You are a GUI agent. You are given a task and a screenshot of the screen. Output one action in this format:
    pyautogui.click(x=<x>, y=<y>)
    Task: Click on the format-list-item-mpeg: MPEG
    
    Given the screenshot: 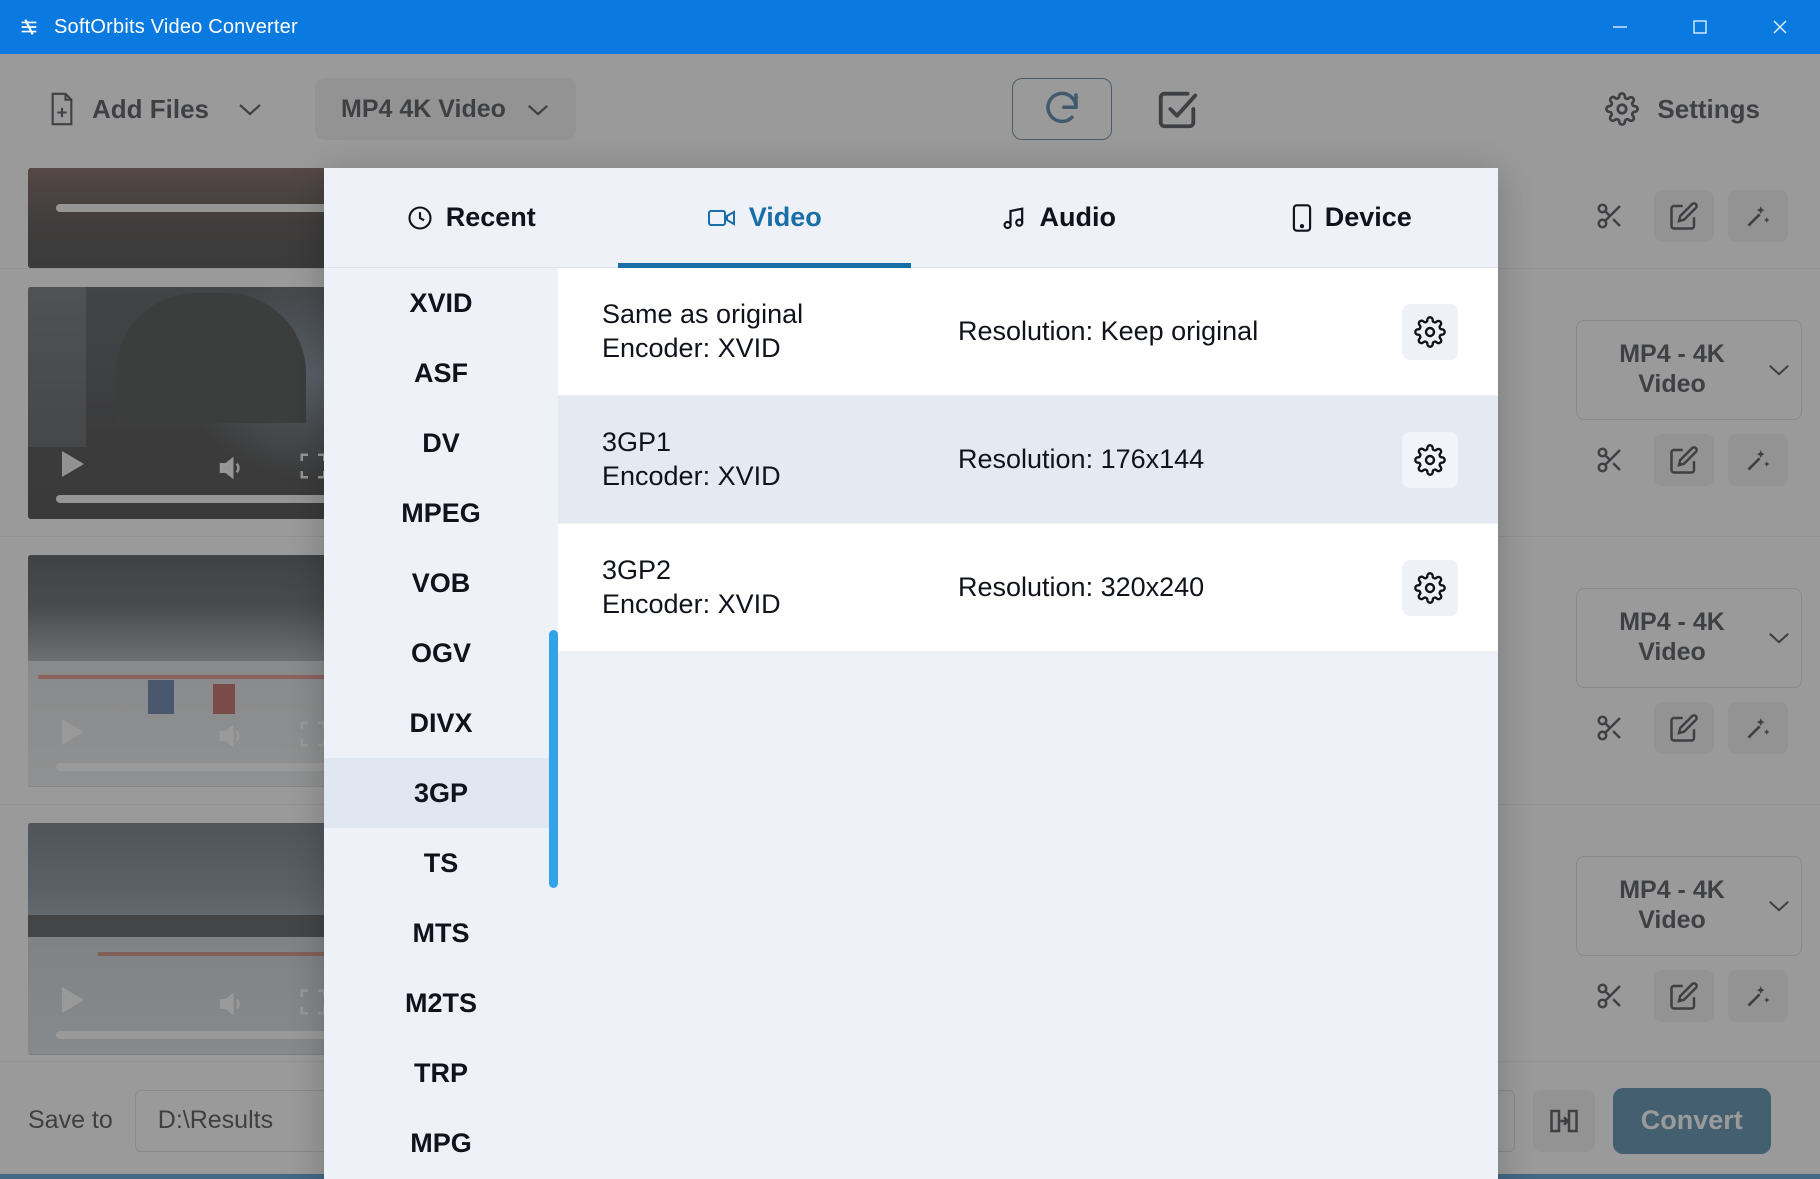 What is the action you would take?
    pyautogui.click(x=441, y=513)
    